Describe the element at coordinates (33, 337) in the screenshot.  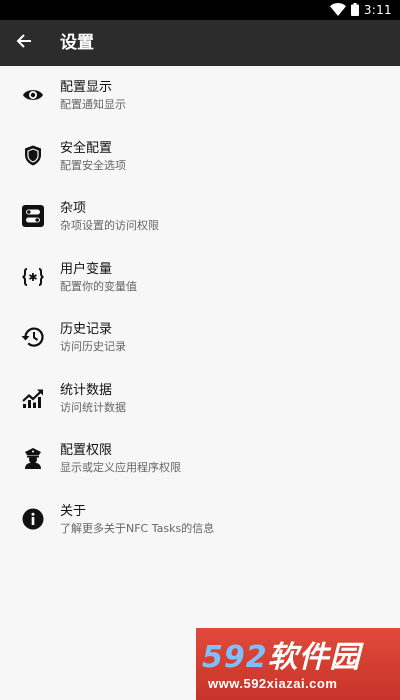
I see `history-icon` at that location.